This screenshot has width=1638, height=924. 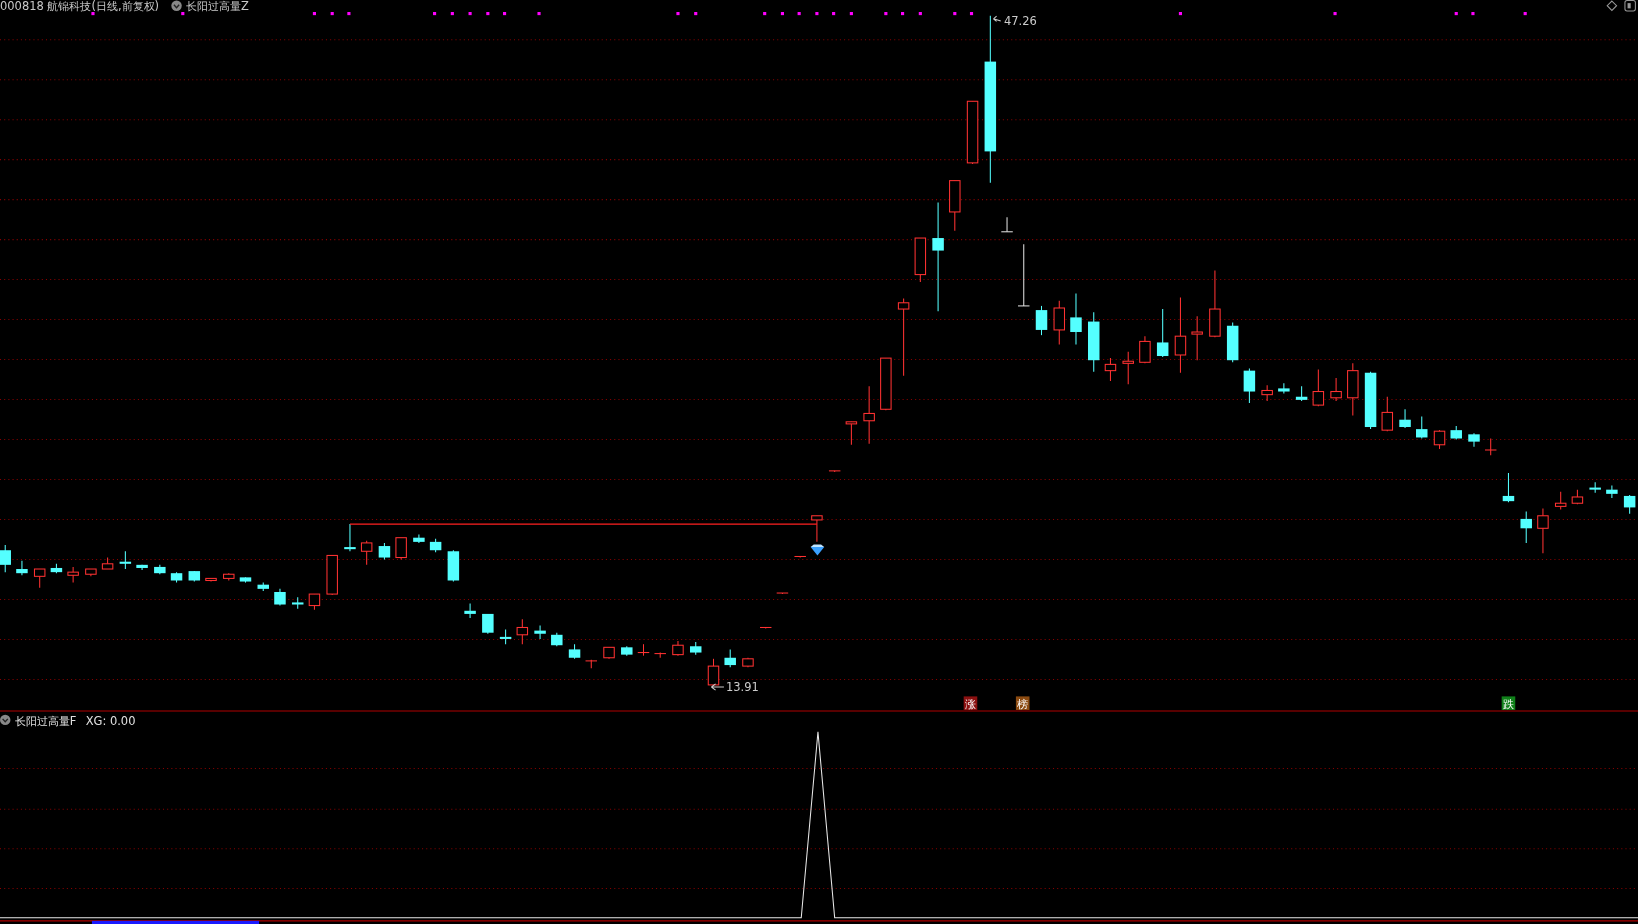 I want to click on panel-toggle-icon, so click(x=1630, y=6).